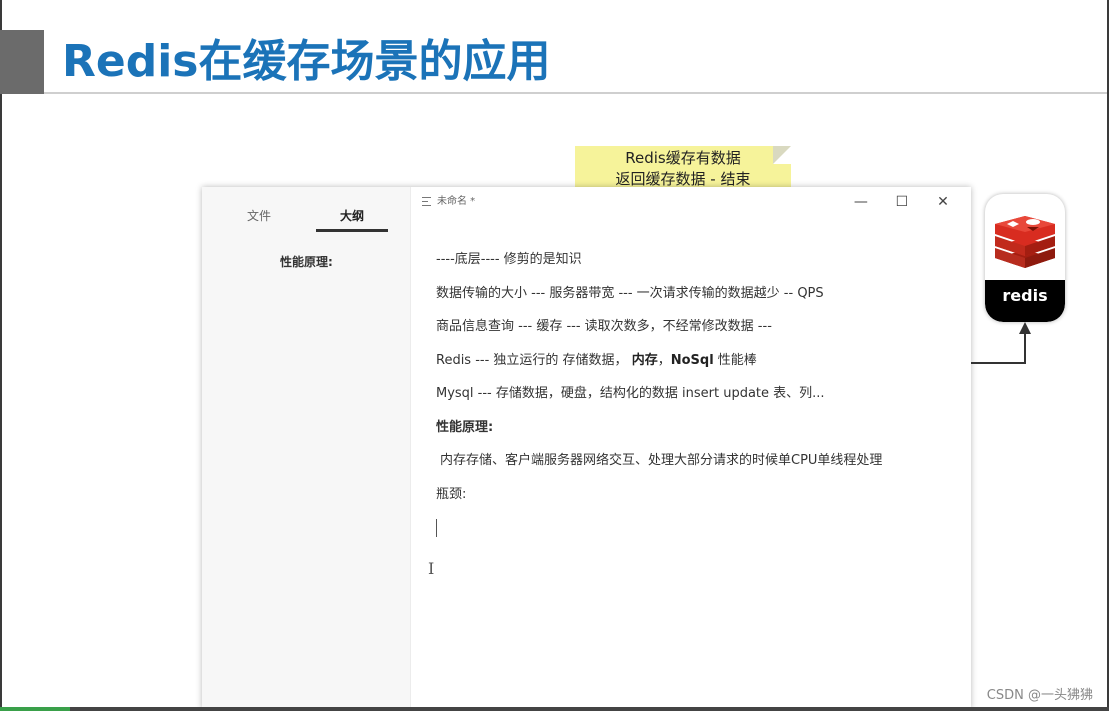  Describe the element at coordinates (426, 201) in the screenshot. I see `menu-icon` at that location.